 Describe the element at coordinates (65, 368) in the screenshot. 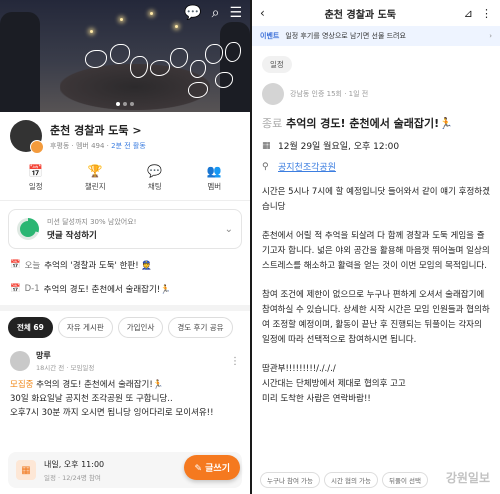

I see `post-meta: 18시간 전 · 모임일정` at that location.